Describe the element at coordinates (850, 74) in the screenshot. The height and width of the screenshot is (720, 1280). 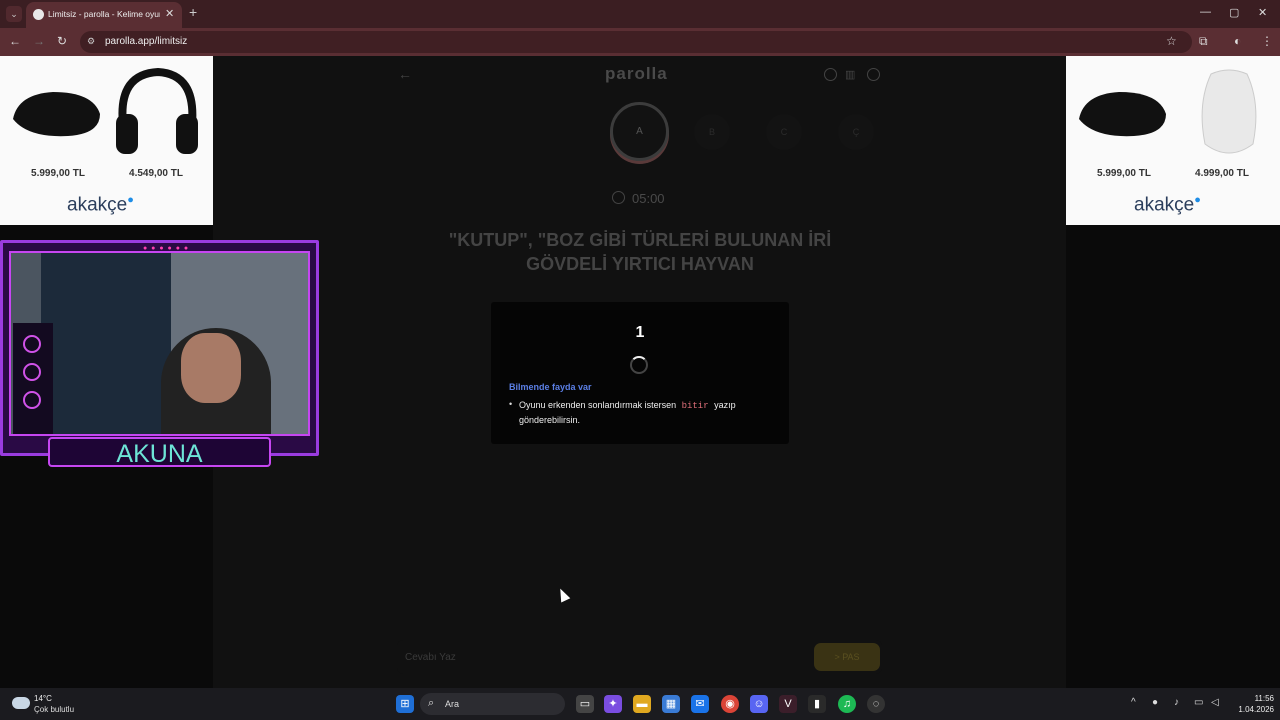
I see `stats-chart-icon: ▥` at that location.